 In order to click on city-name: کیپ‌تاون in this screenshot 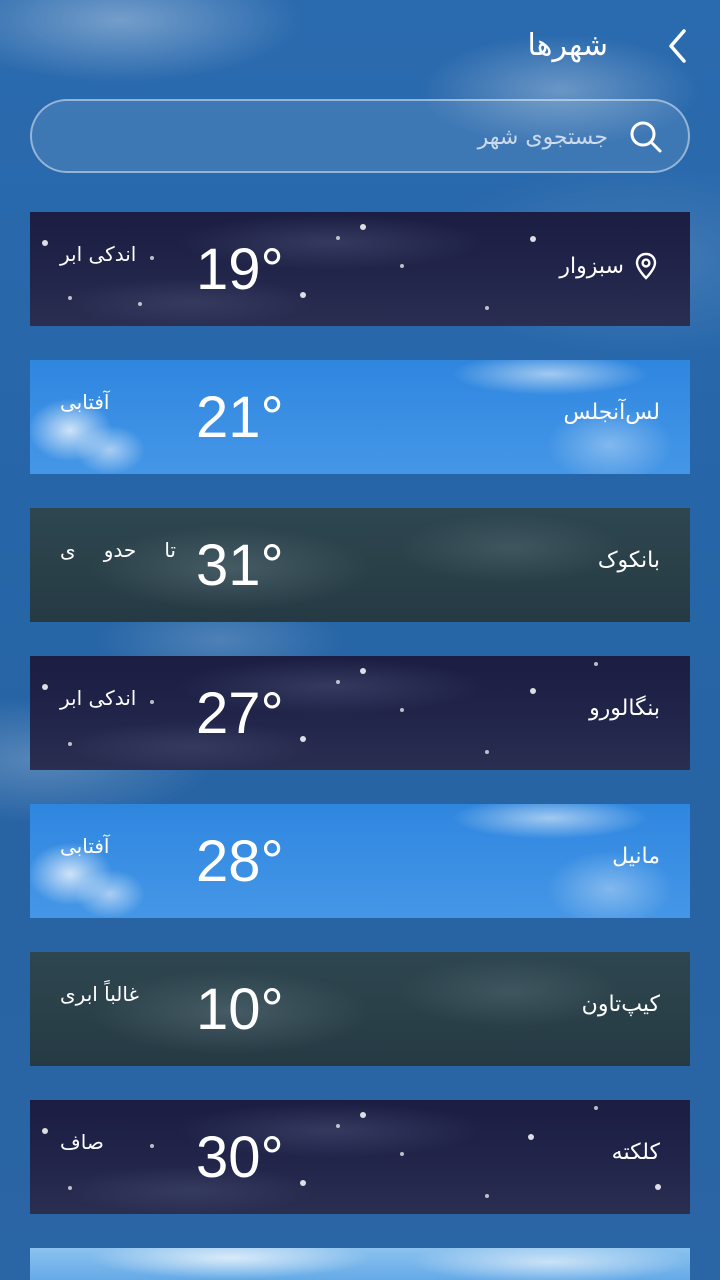, I will do `click(621, 1004)`.